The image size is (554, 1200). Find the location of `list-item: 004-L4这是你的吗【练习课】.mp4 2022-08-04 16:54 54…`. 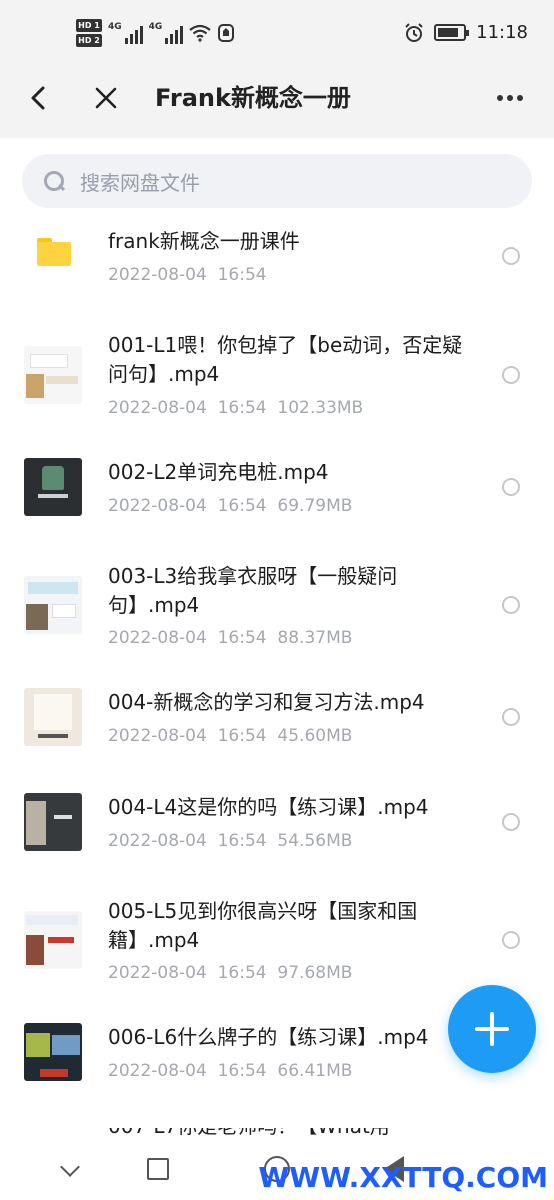

list-item: 004-L4这是你的吗【练习课】.mp4 2022-08-04 16:54 54… is located at coordinates (277, 827).